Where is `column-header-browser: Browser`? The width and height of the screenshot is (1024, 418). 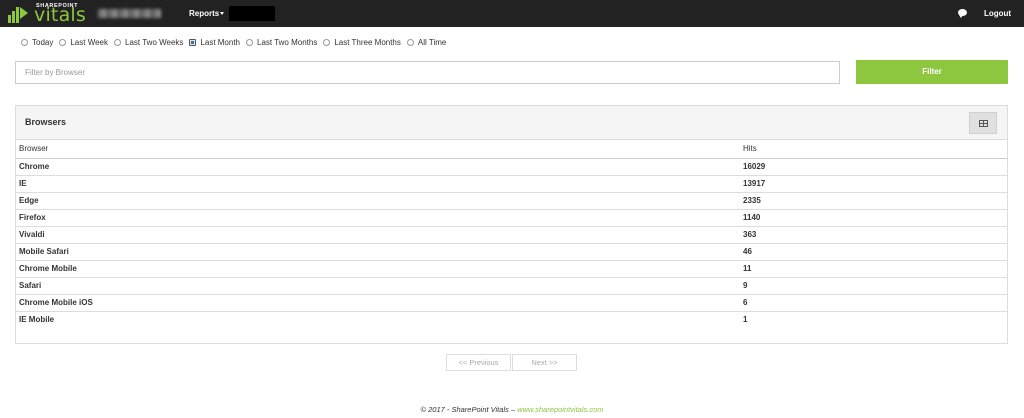 column-header-browser: Browser is located at coordinates (378, 149).